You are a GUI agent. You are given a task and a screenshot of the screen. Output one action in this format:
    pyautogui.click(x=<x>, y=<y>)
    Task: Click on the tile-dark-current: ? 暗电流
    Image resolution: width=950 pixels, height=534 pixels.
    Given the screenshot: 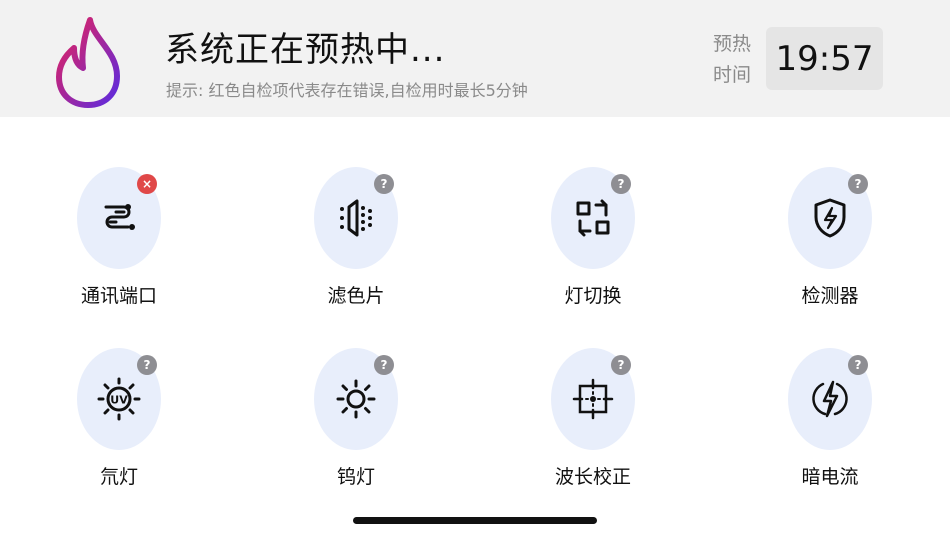 What is the action you would take?
    pyautogui.click(x=830, y=393)
    